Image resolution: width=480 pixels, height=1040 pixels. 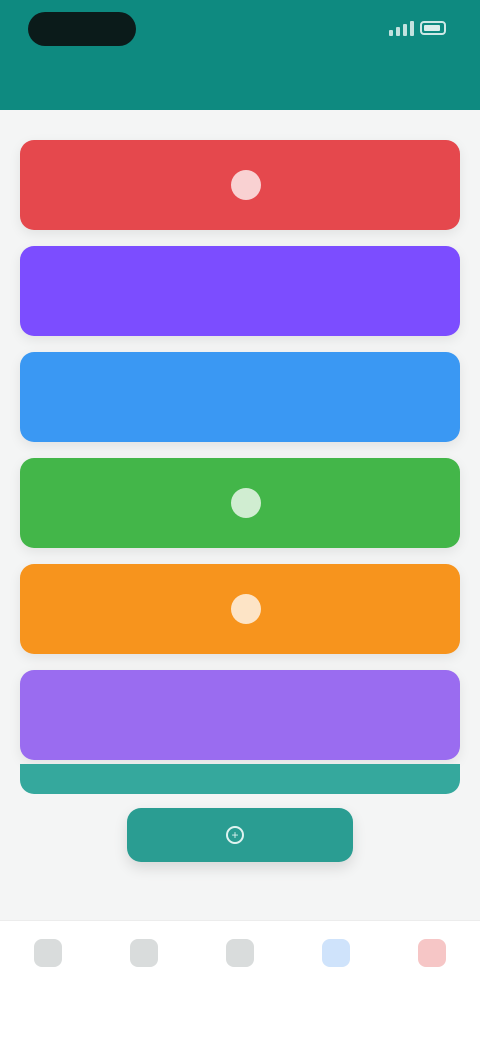 What do you see at coordinates (240, 87) in the screenshot?
I see `app-header` at bounding box center [240, 87].